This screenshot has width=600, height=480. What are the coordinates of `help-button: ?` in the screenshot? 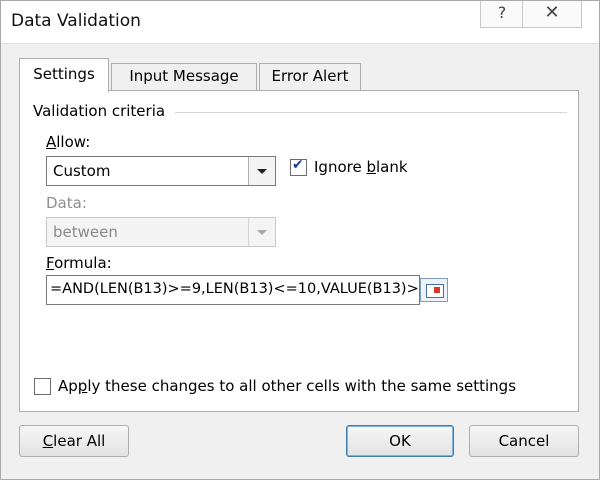 It's located at (502, 14).